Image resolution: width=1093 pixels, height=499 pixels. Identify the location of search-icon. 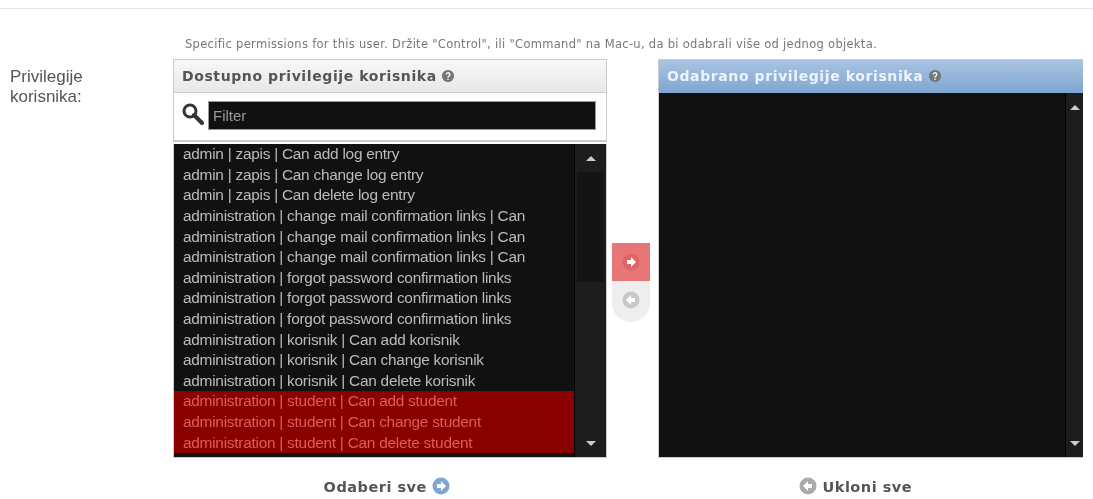
(193, 114).